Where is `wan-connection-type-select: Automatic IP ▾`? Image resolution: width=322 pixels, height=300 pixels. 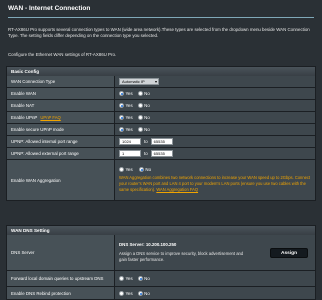
wan-connection-type-select: Automatic IP ▾ is located at coordinates (139, 81).